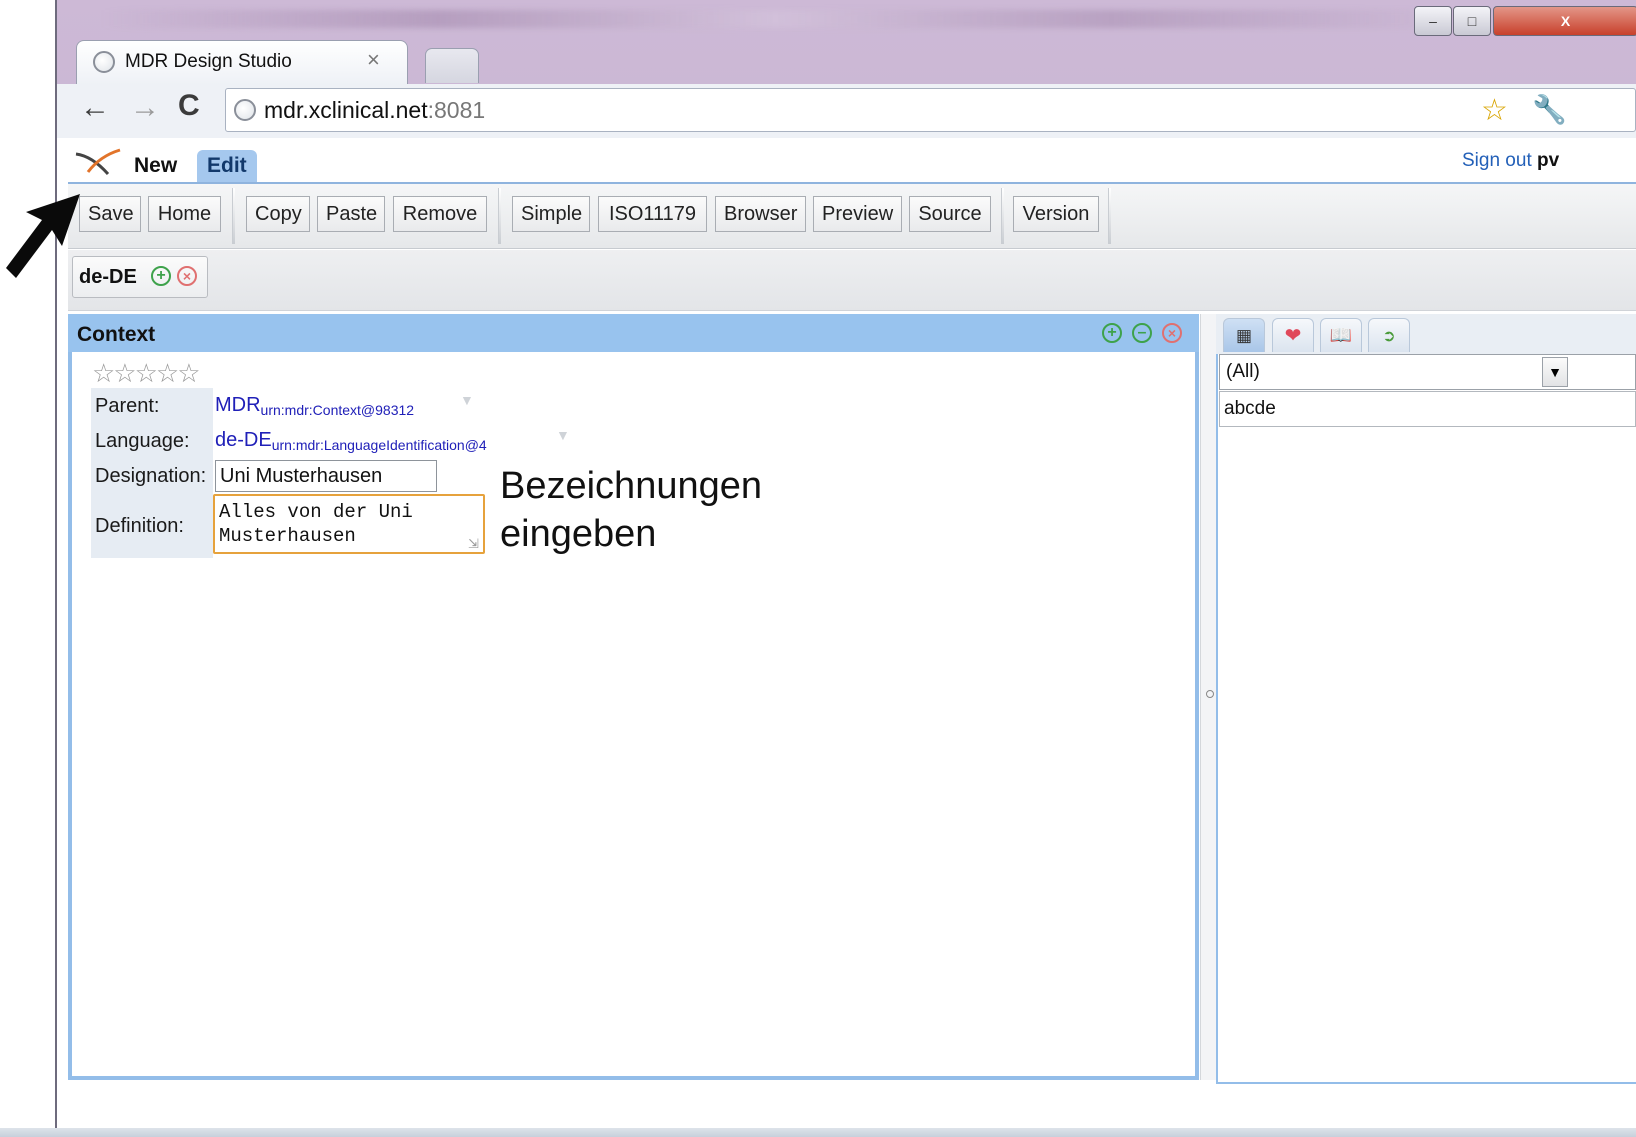 This screenshot has width=1636, height=1137. What do you see at coordinates (631, 510) in the screenshot?
I see `annotation-text: Bezeichnungen eingeben` at bounding box center [631, 510].